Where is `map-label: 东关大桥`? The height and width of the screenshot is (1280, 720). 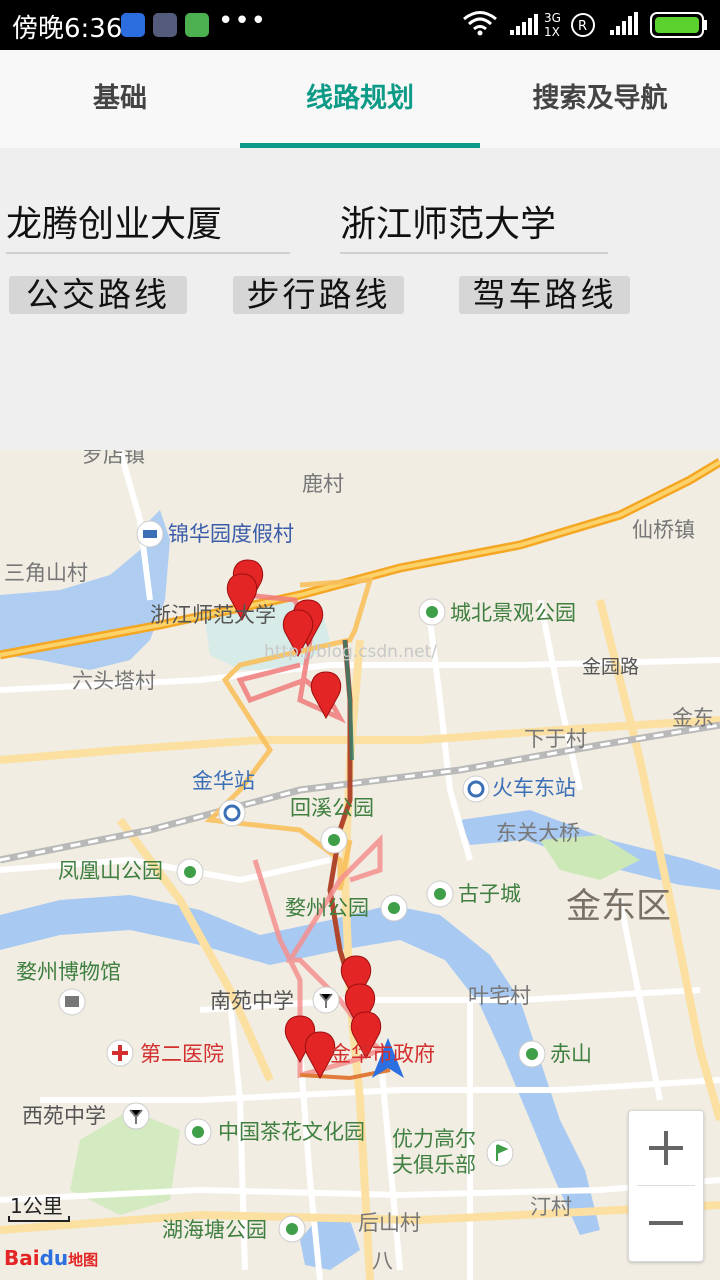 map-label: 东关大桥 is located at coordinates (538, 833).